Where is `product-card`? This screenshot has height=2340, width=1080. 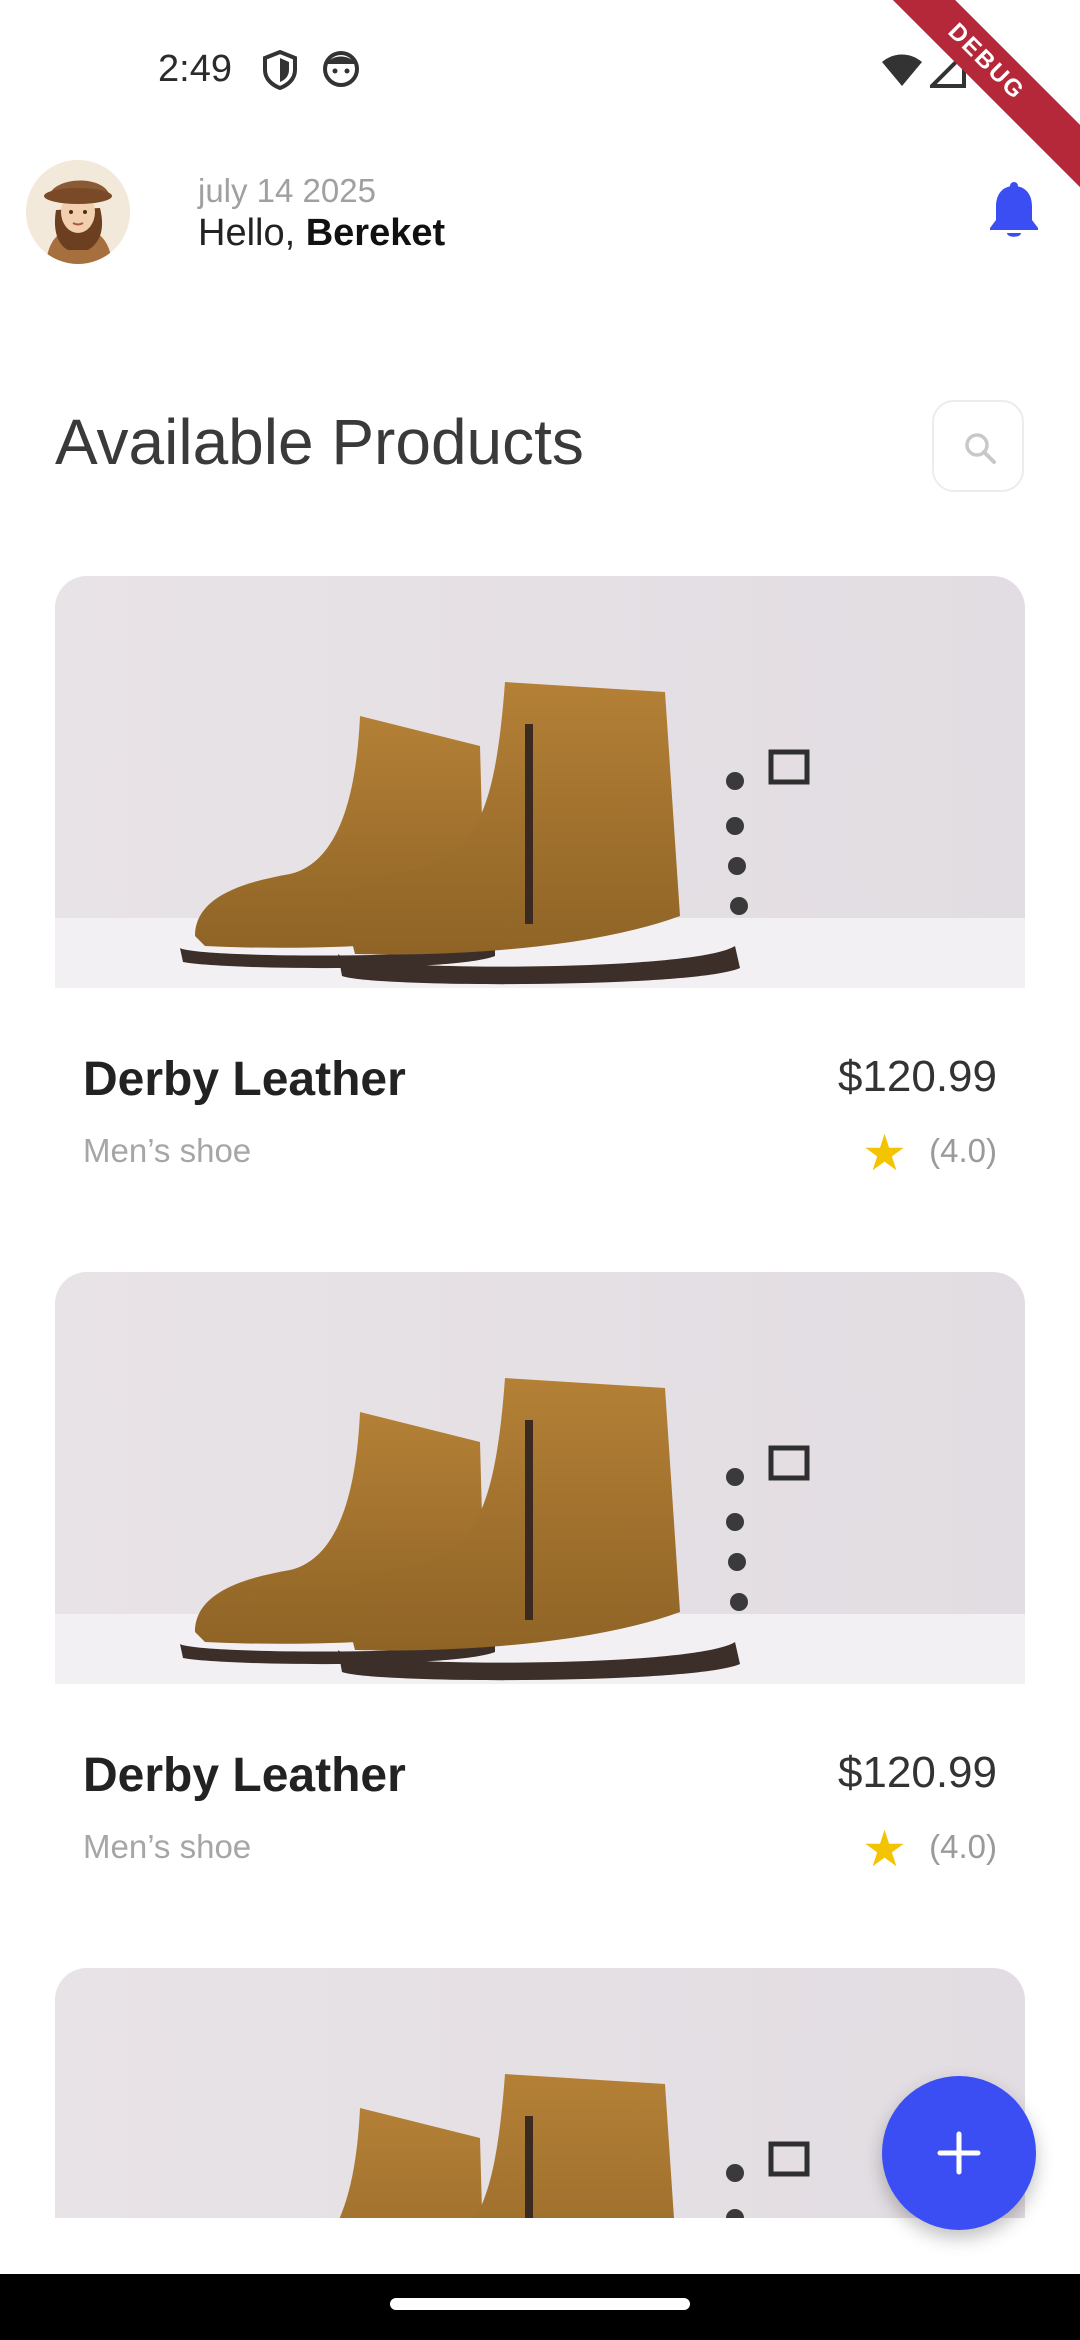
product-card is located at coordinates (540, 2093).